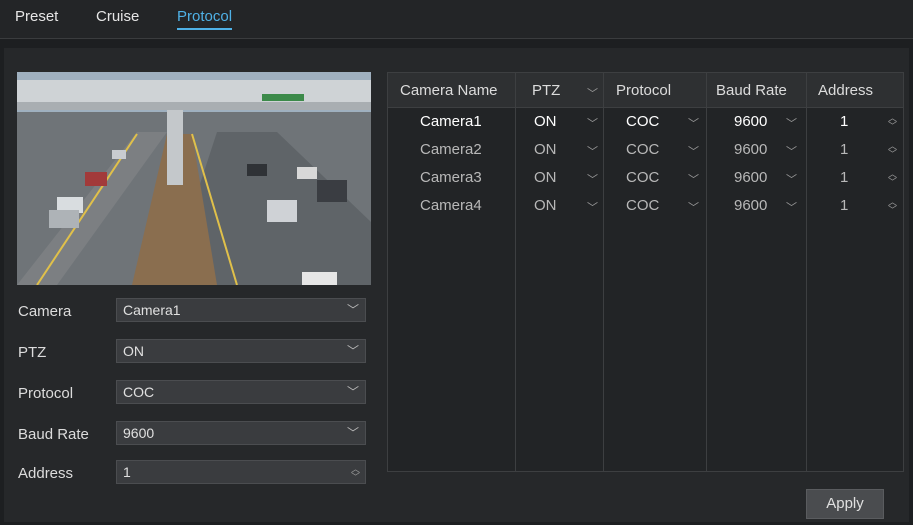  Describe the element at coordinates (751, 90) in the screenshot. I see `column-header-baud-rate: Baud Rate` at that location.